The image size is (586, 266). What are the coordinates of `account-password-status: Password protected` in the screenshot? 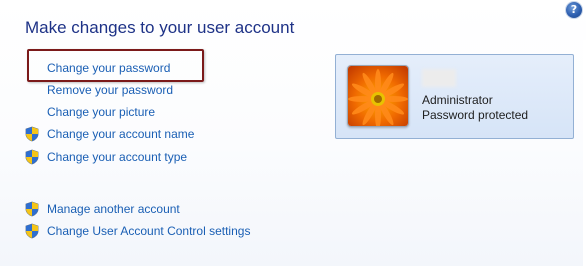 It's located at (475, 115).